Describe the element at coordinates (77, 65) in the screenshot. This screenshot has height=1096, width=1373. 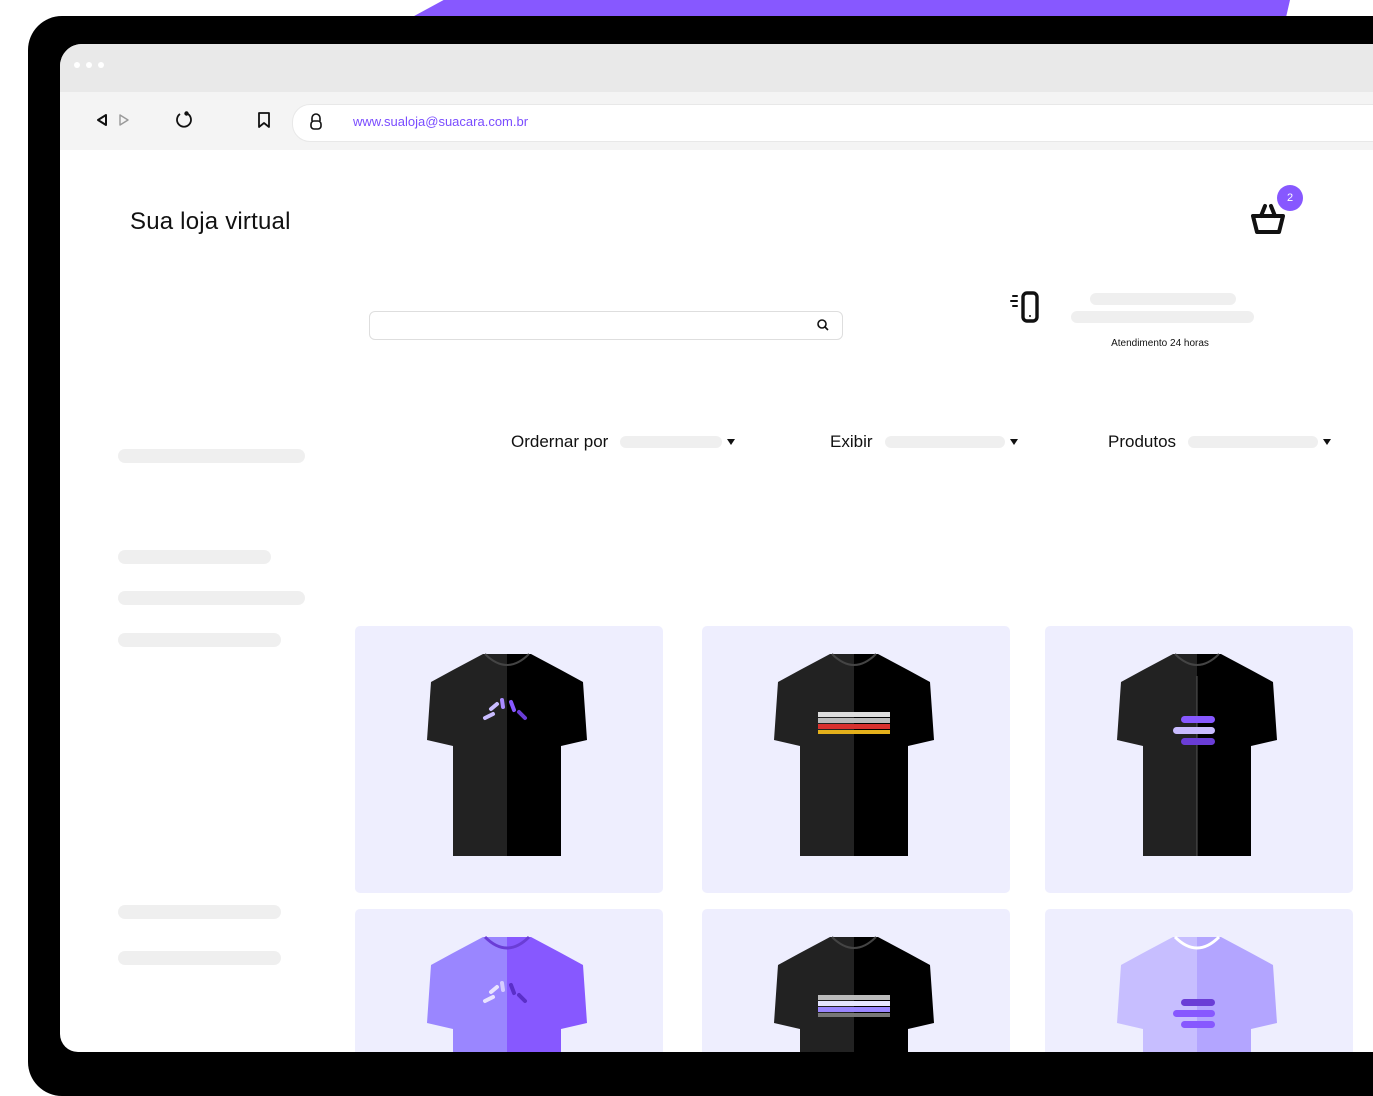
I see `close-dot-icon` at that location.